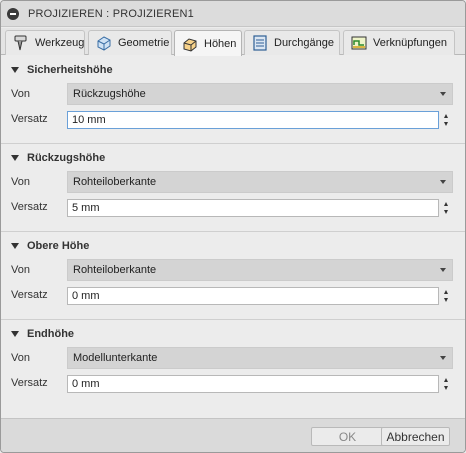 The image size is (466, 453). Describe the element at coordinates (304, 43) in the screenshot. I see `tab-label: Durchgänge` at that location.